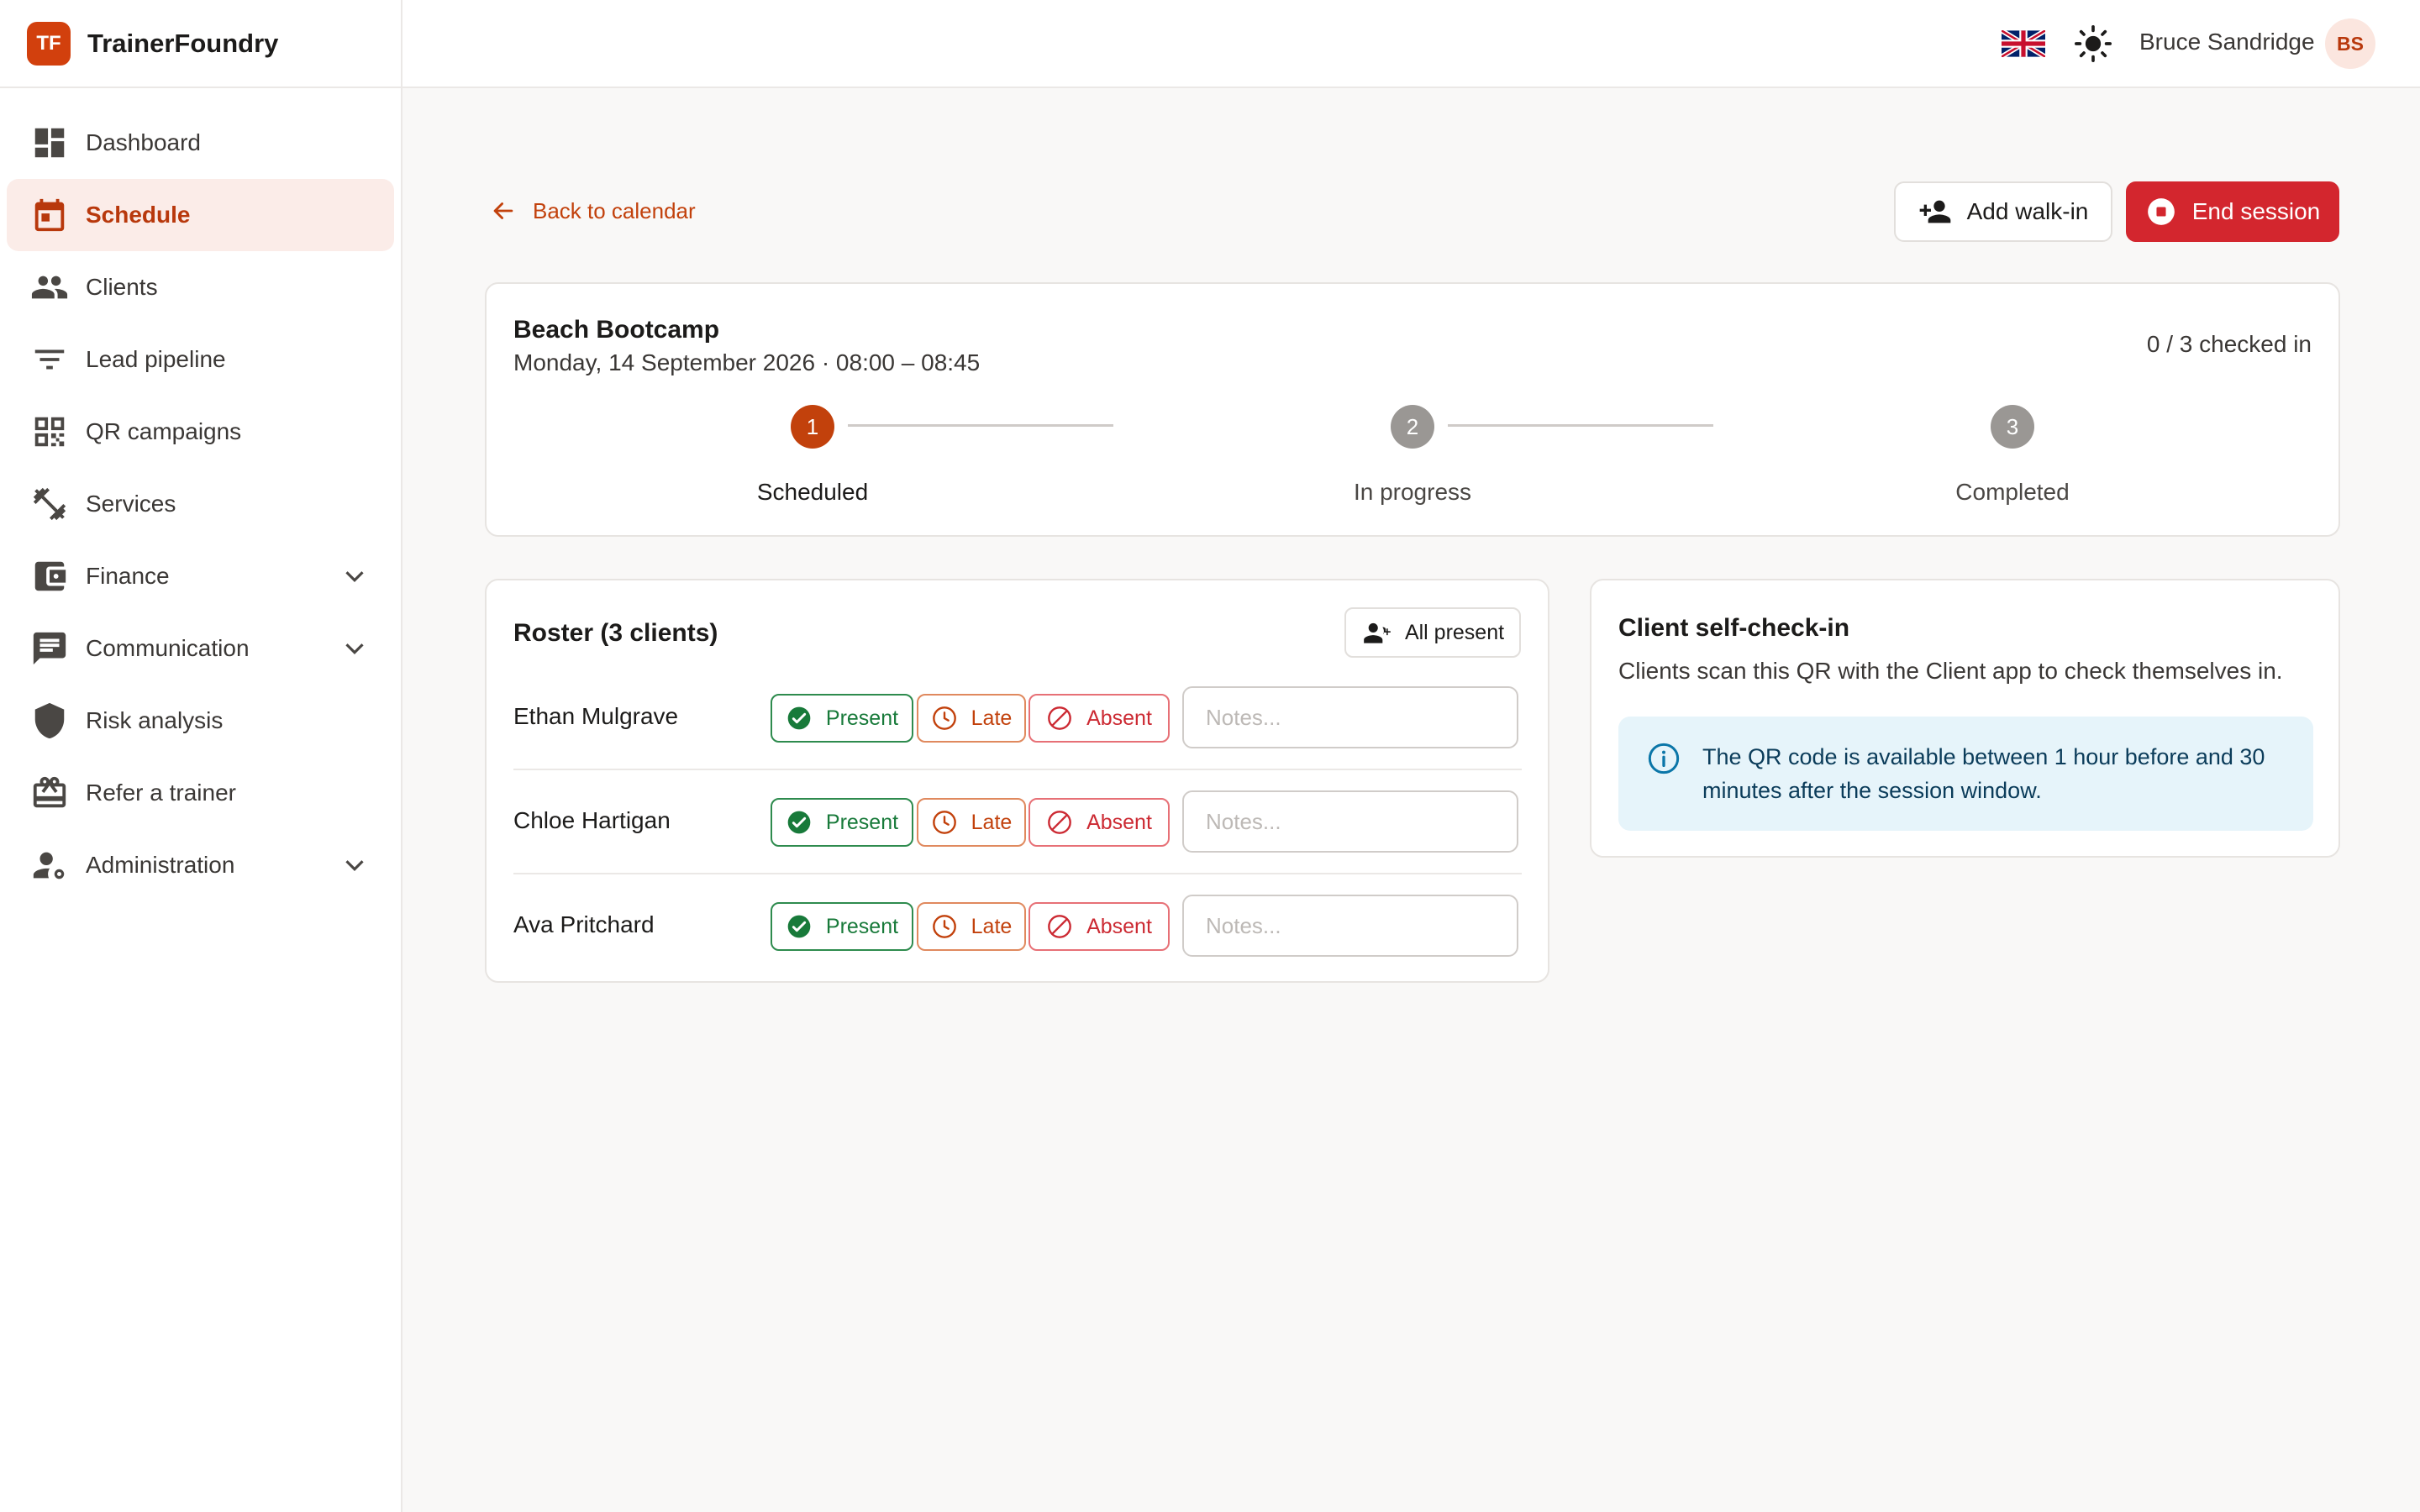 Image resolution: width=2420 pixels, height=1512 pixels. I want to click on people-icon, so click(50, 287).